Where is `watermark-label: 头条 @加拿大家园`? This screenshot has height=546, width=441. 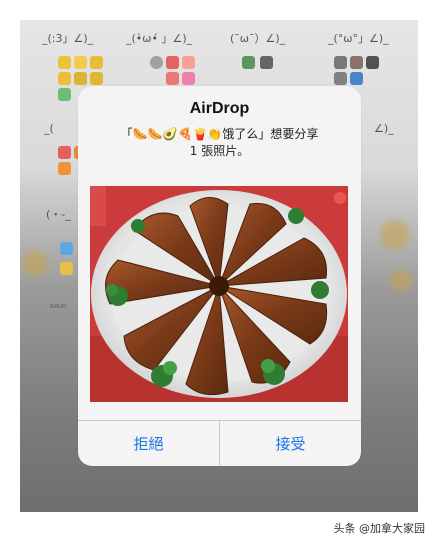
watermark-label: 头条 @加拿大家园 is located at coordinates (379, 528).